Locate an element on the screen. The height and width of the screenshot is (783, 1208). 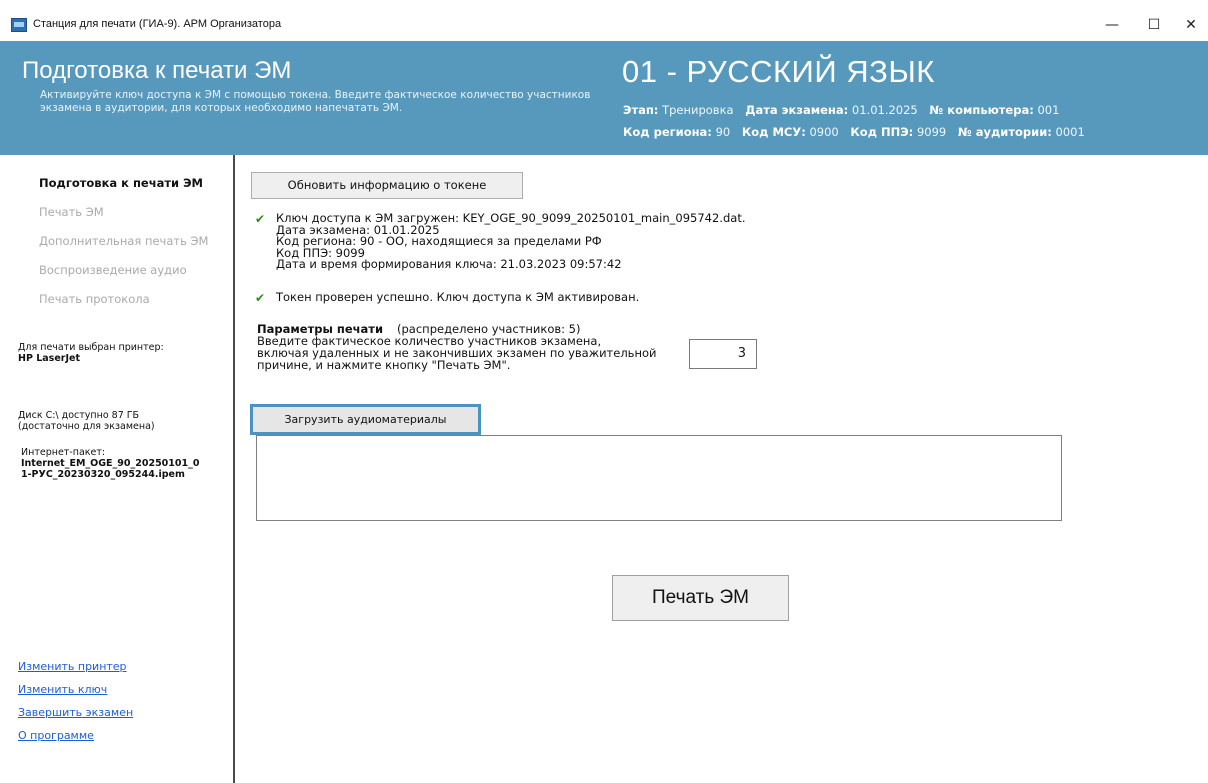
package-name-line: 1-РУС_20230320_095244.ipem is located at coordinates (103, 474).